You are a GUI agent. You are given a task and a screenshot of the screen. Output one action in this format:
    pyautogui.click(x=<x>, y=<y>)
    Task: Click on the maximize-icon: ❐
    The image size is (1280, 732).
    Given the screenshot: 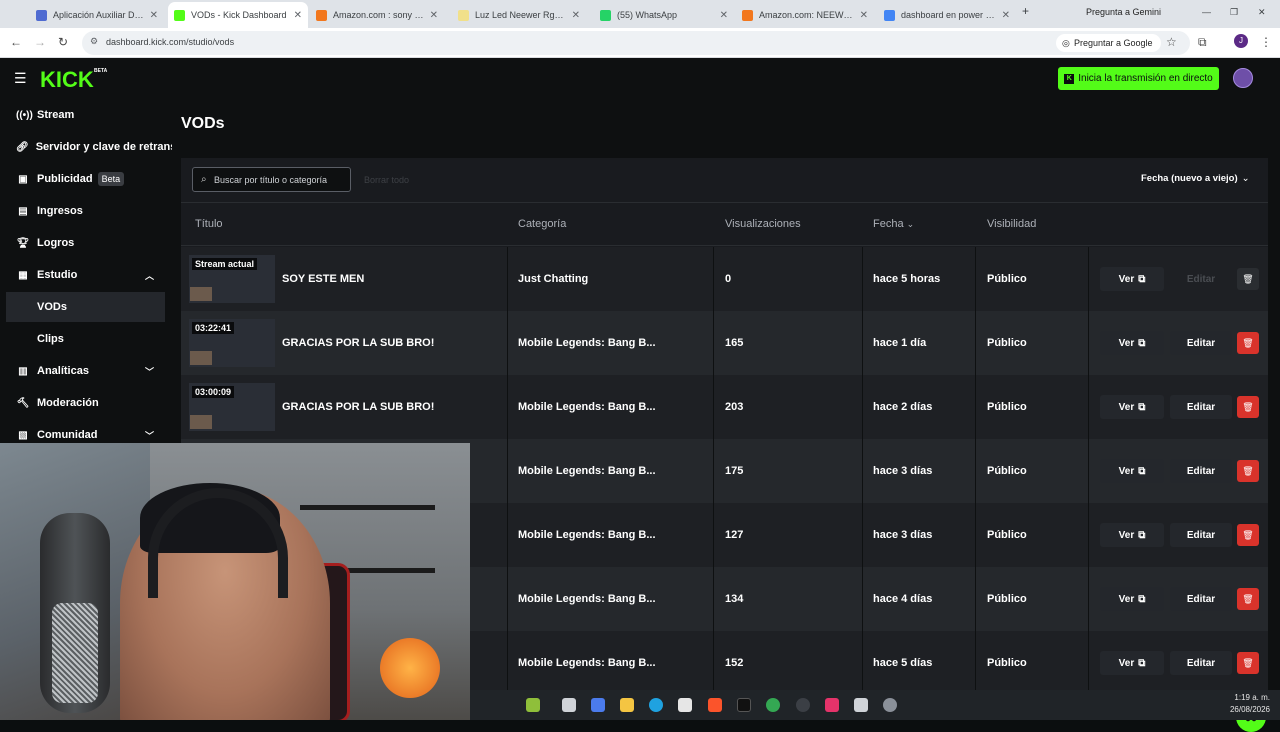 What is the action you would take?
    pyautogui.click(x=1234, y=12)
    